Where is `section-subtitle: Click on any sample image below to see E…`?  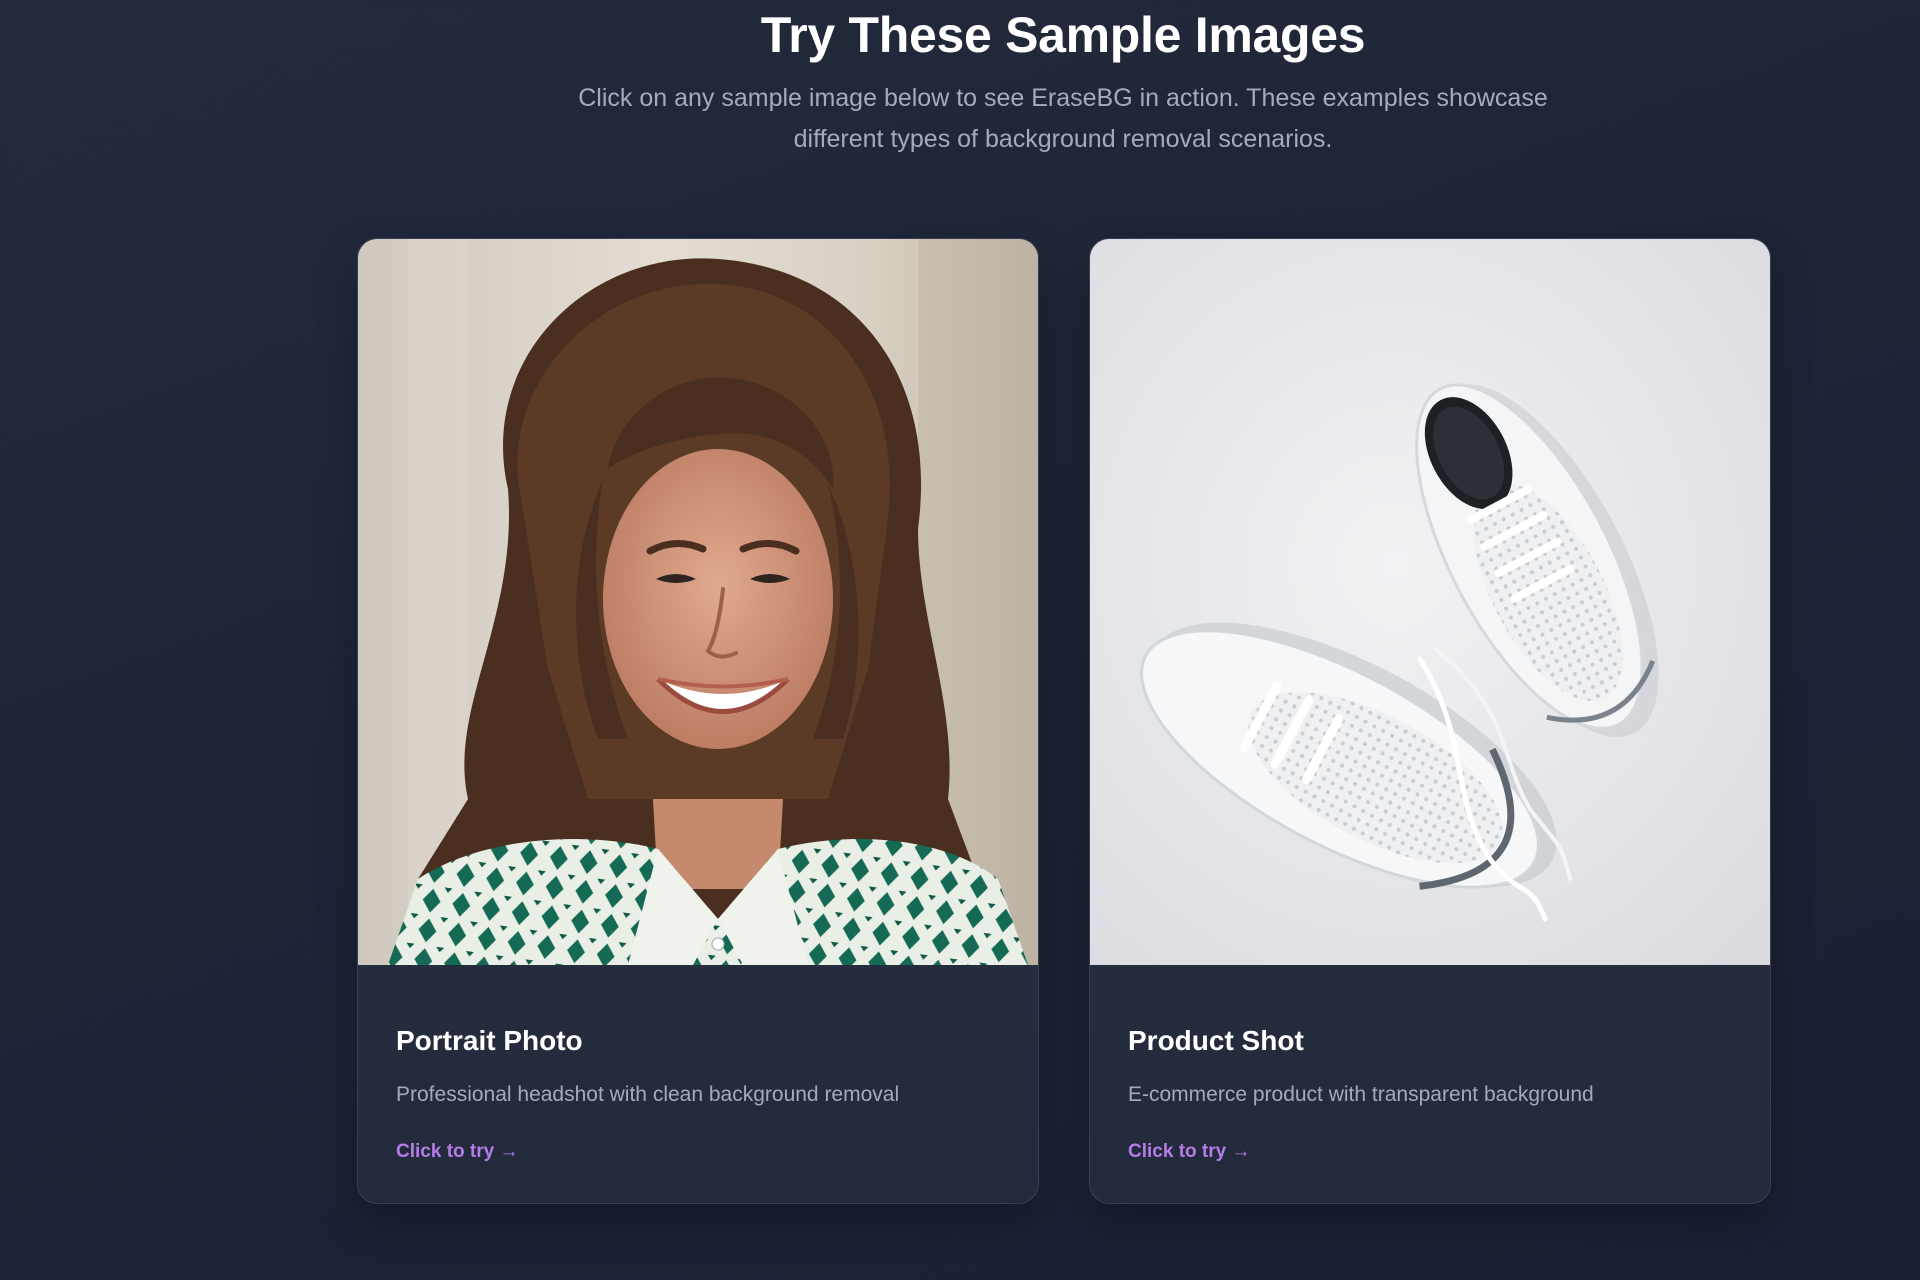
section-subtitle: Click on any sample image below to see E… is located at coordinates (1063, 118).